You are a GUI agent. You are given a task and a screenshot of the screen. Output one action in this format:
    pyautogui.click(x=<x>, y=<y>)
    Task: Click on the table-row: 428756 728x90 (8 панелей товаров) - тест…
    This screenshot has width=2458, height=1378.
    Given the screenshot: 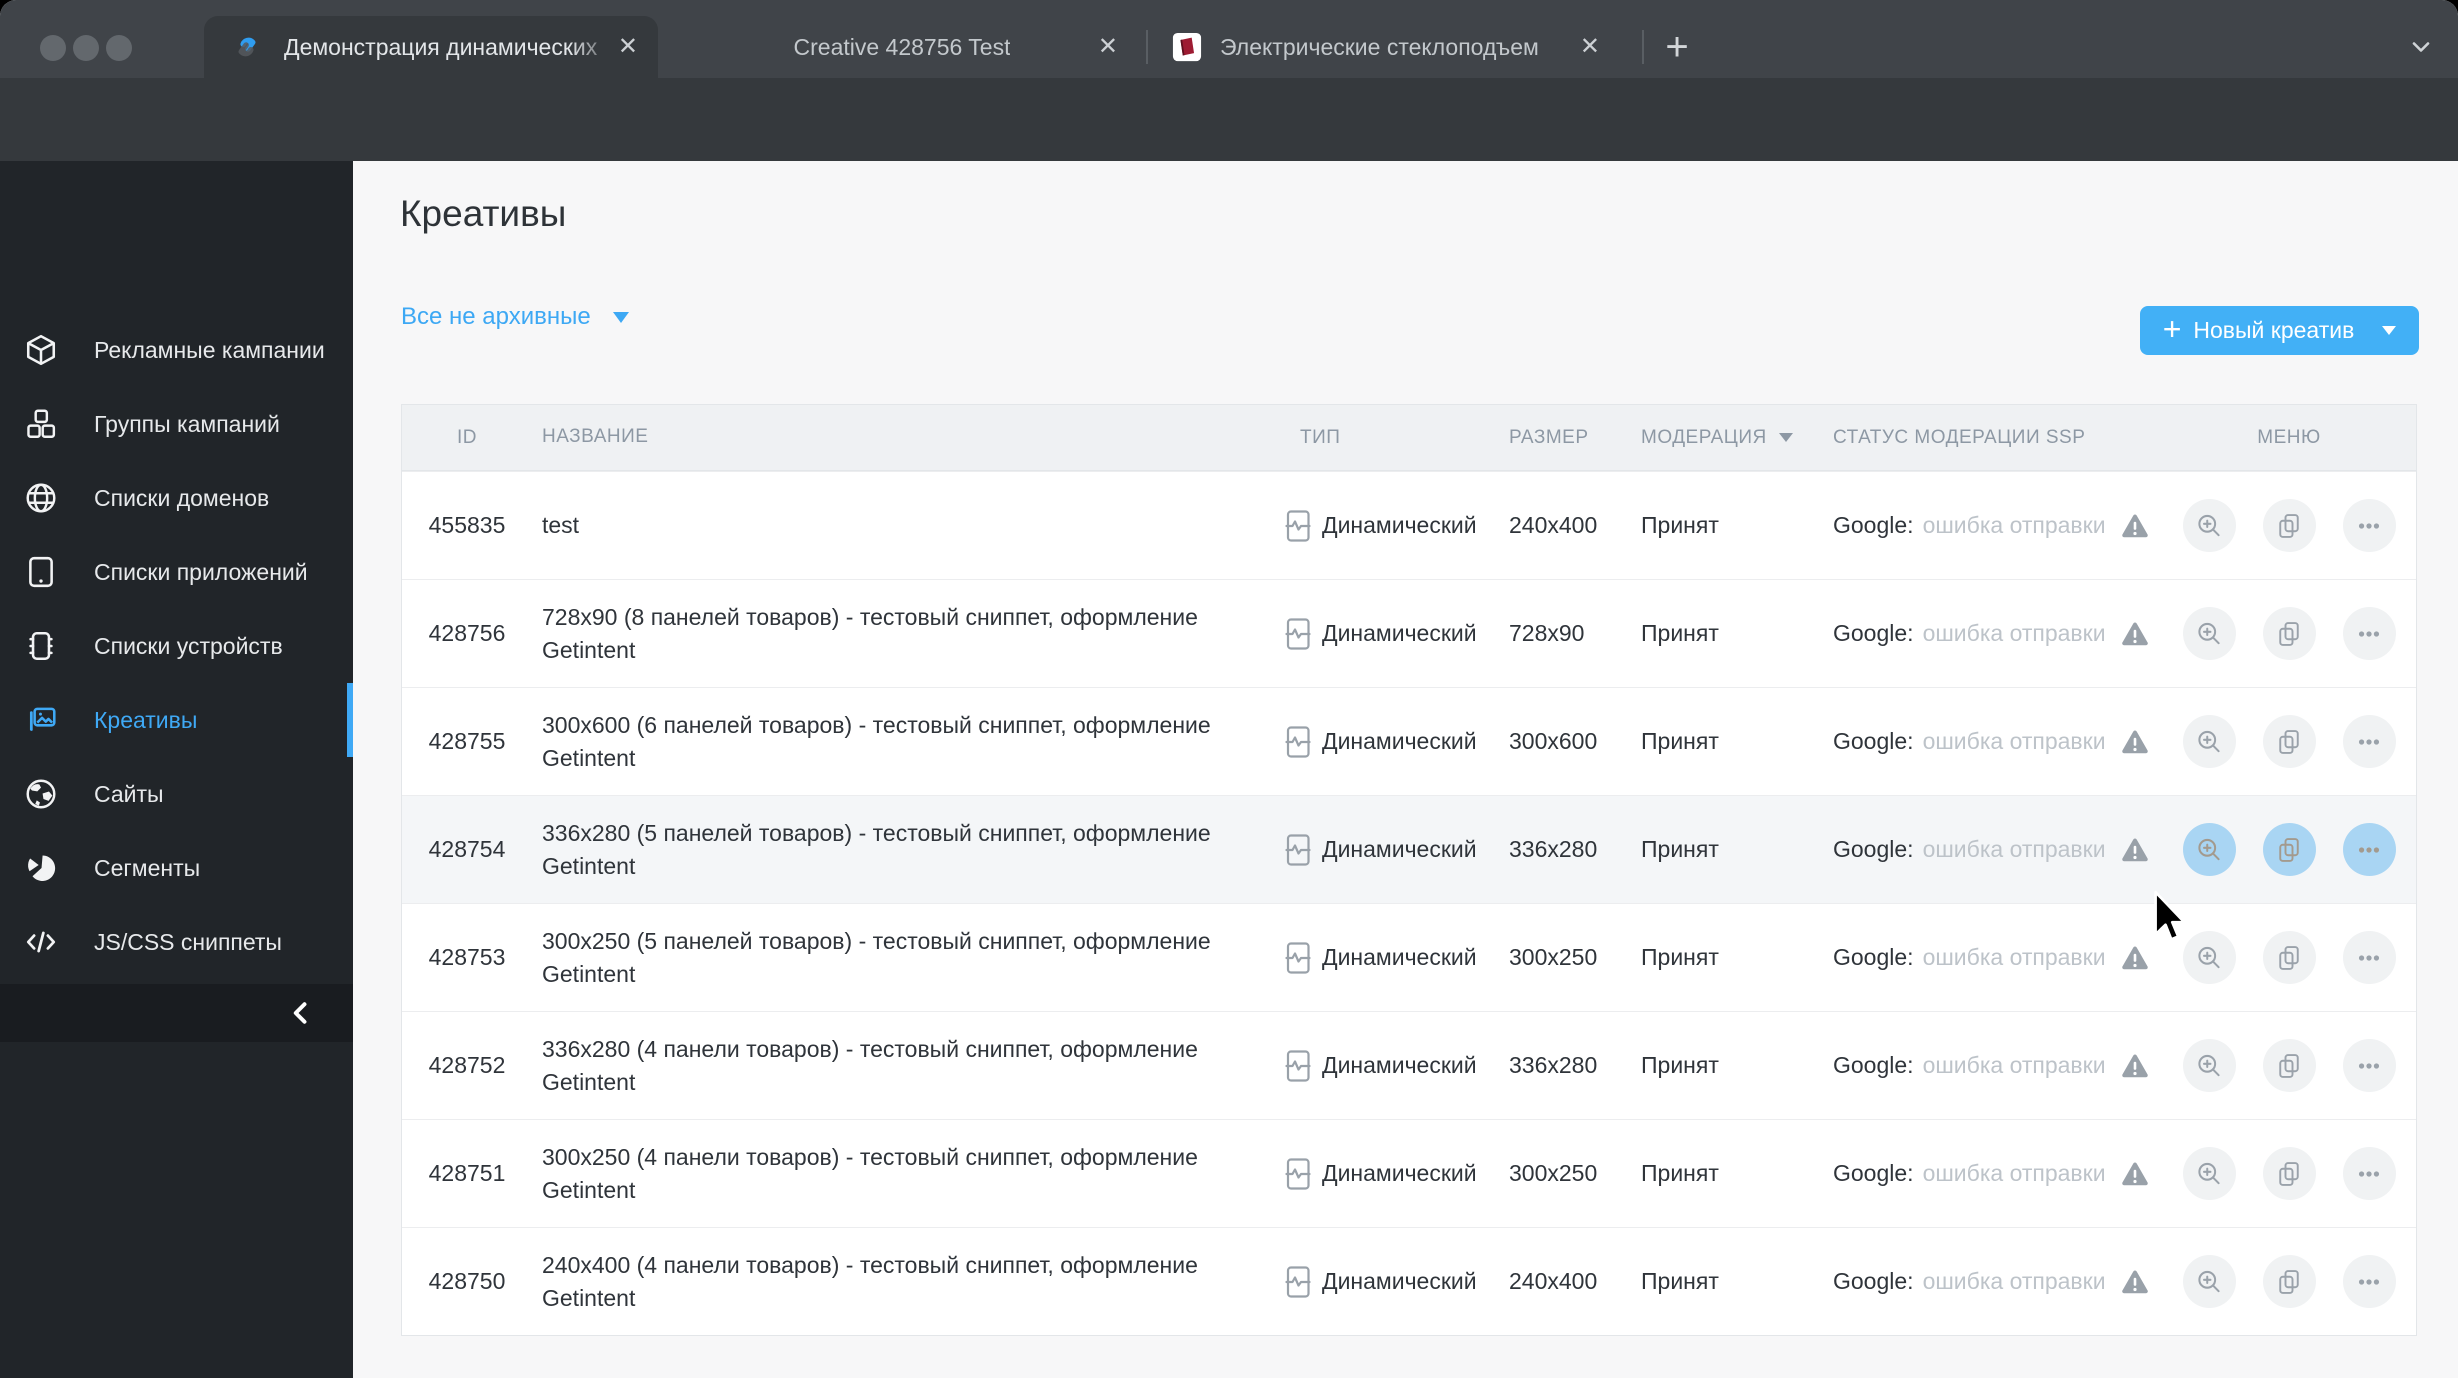 What is the action you would take?
    pyautogui.click(x=1409, y=633)
    